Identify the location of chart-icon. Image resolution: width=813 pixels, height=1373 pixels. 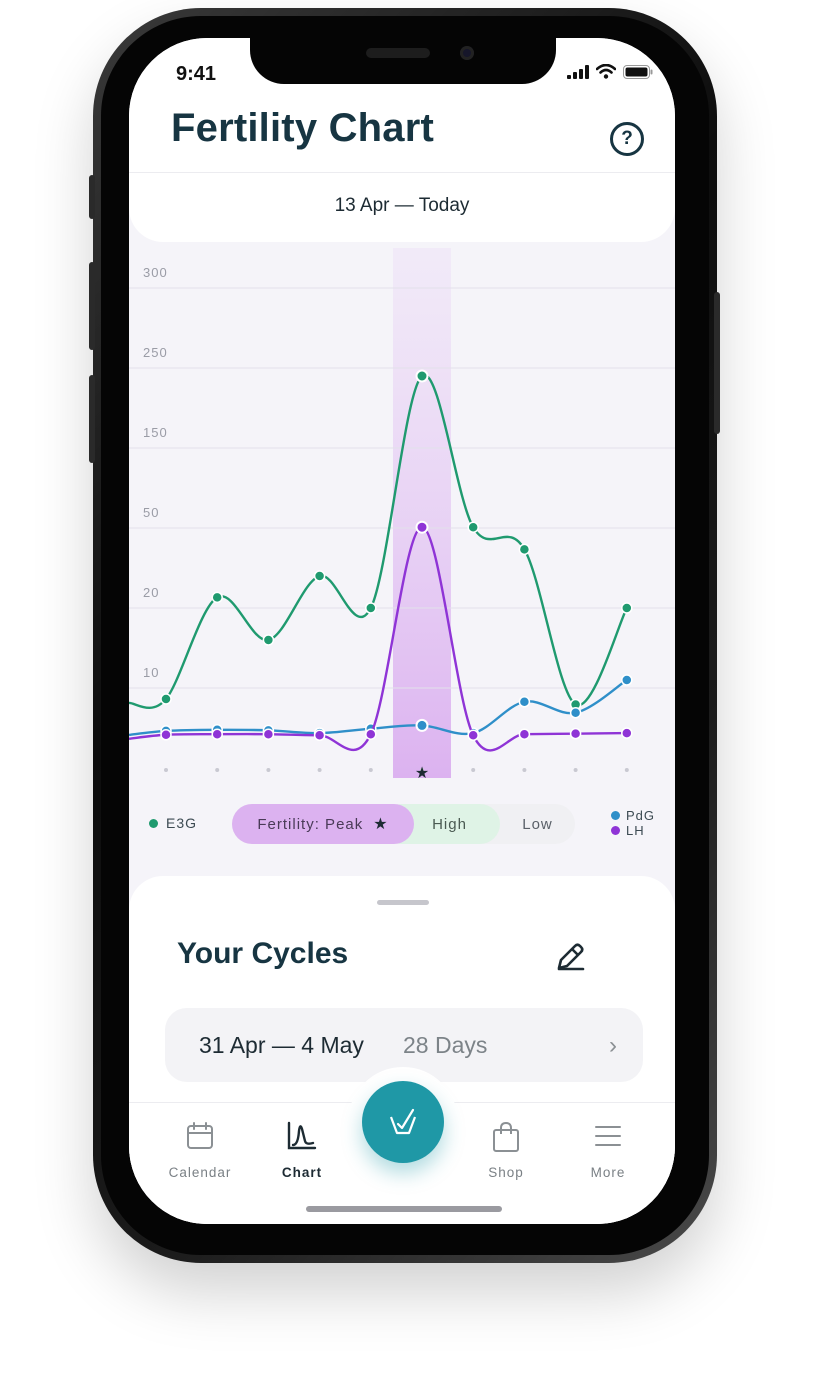
(302, 1135).